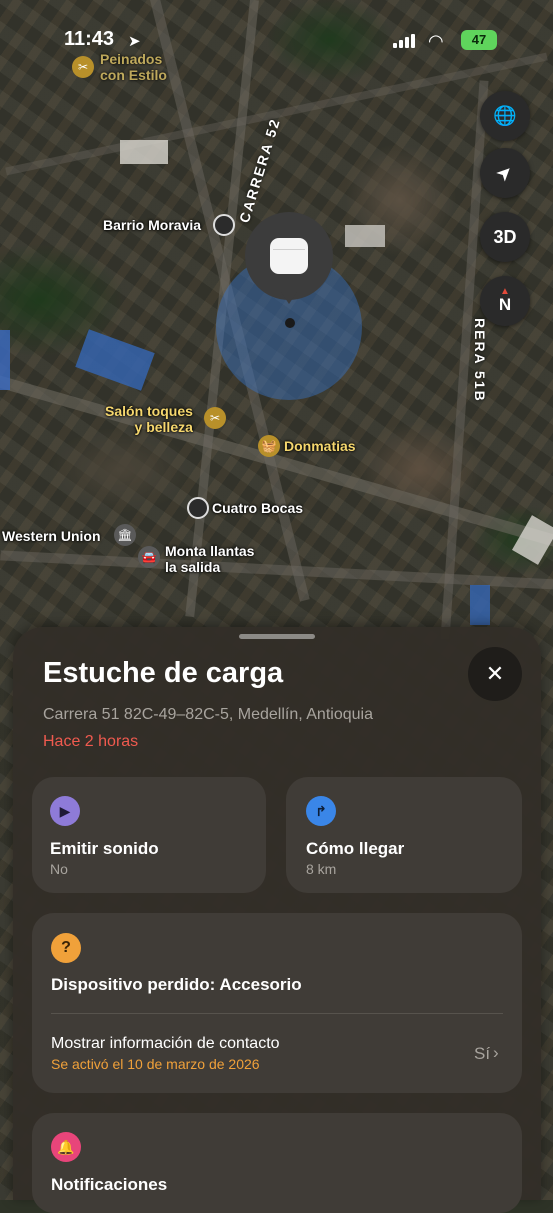 The width and height of the screenshot is (553, 1213). I want to click on close-icon: ✕, so click(495, 673).